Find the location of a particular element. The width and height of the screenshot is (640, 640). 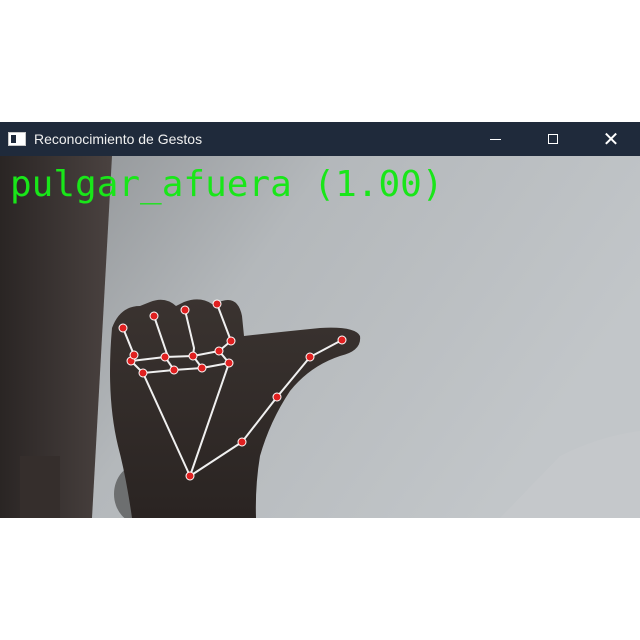

gesture-label: pulgar_afuera (1.00) is located at coordinates (227, 184).